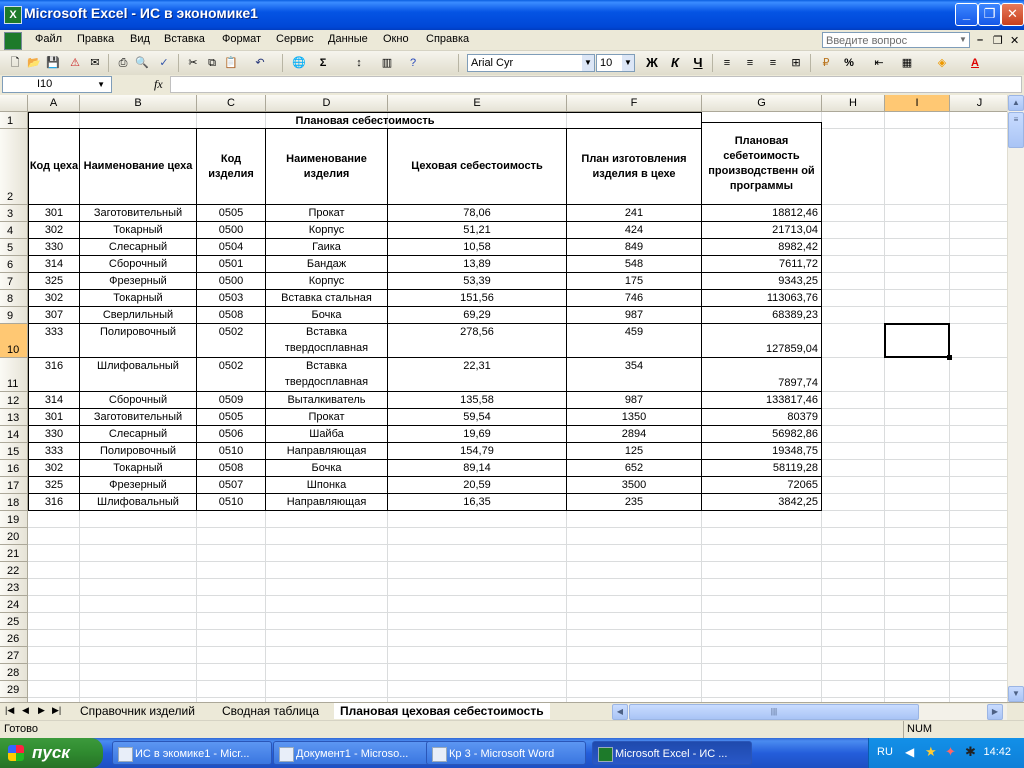  I want to click on data-cell: 175, so click(634, 281).